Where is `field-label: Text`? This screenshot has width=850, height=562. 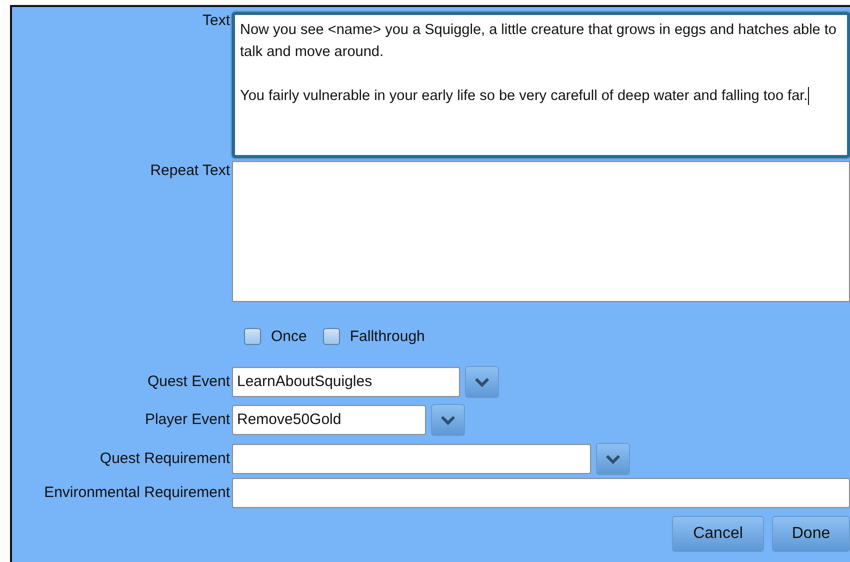 field-label: Text is located at coordinates (216, 21).